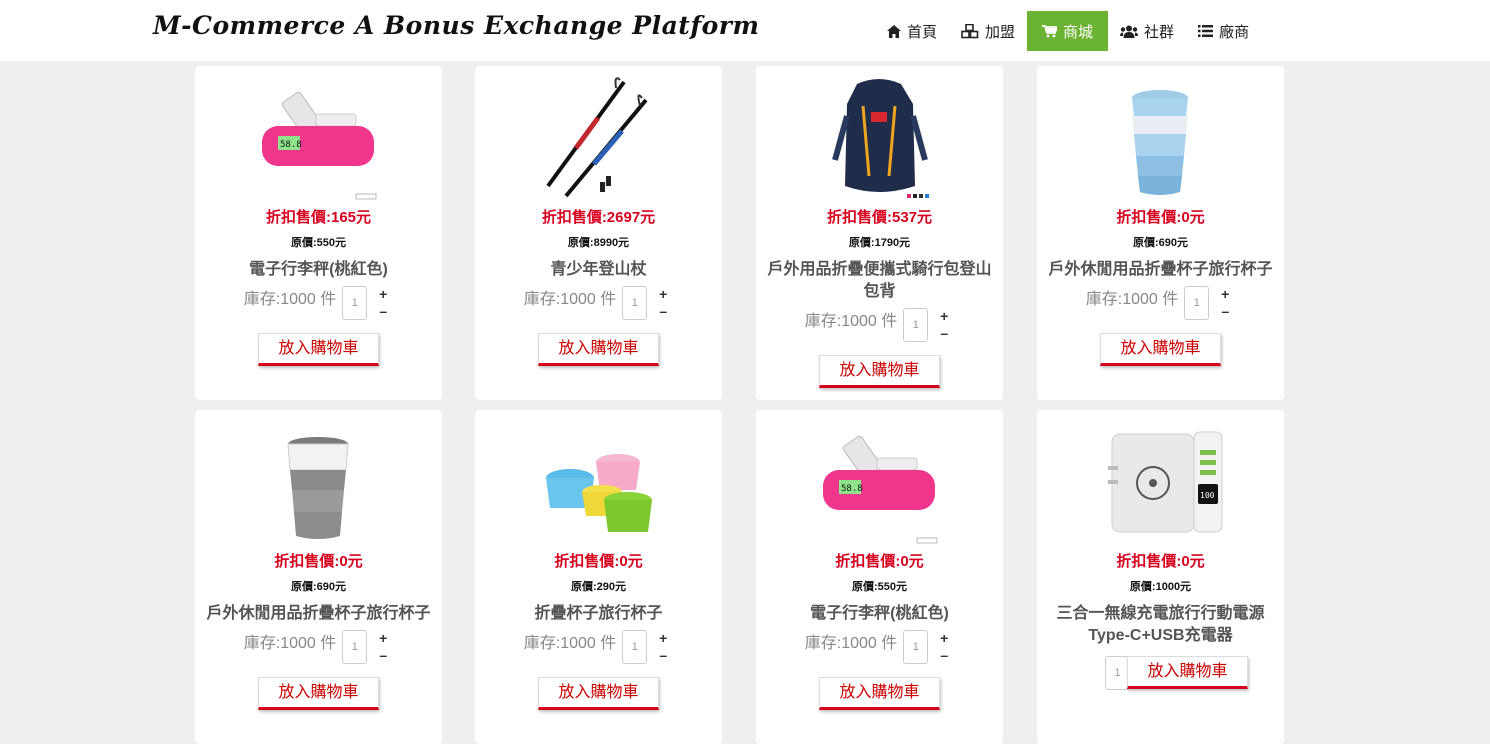  What do you see at coordinates (318, 482) in the screenshot?
I see `product-image-gray-cup` at bounding box center [318, 482].